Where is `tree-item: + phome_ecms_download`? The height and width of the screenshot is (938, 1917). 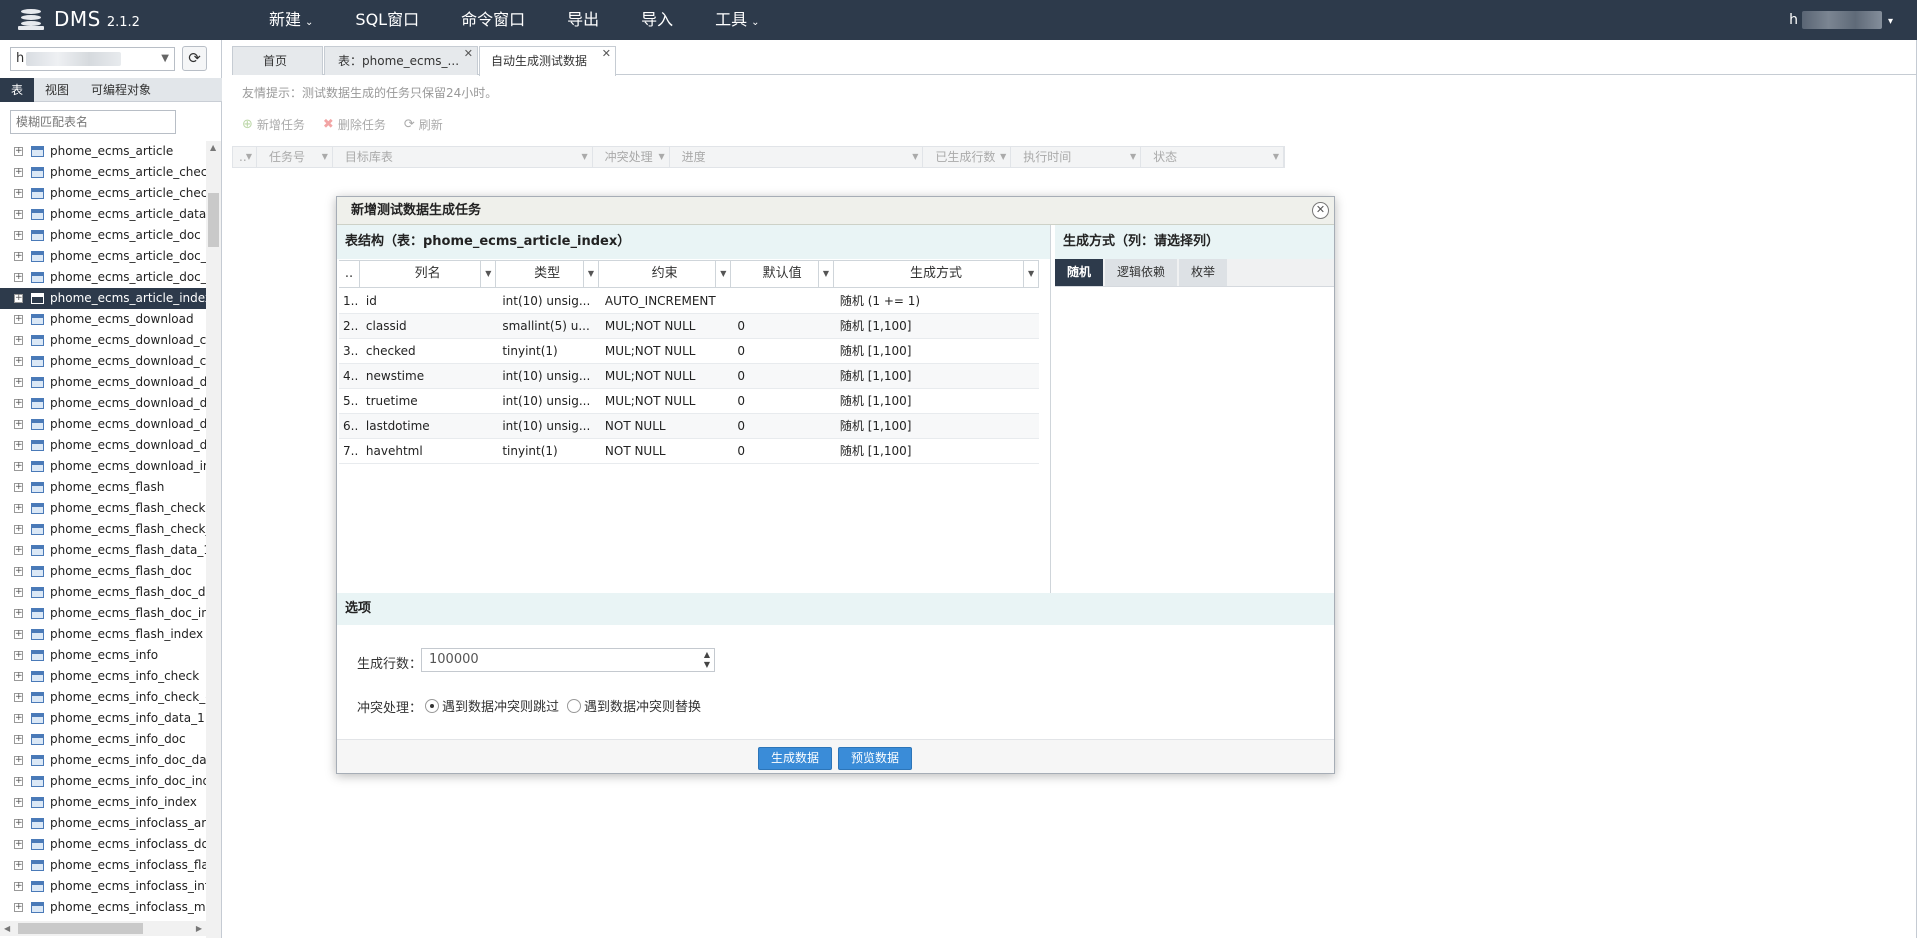 tree-item: + phome_ecms_download is located at coordinates (103, 319).